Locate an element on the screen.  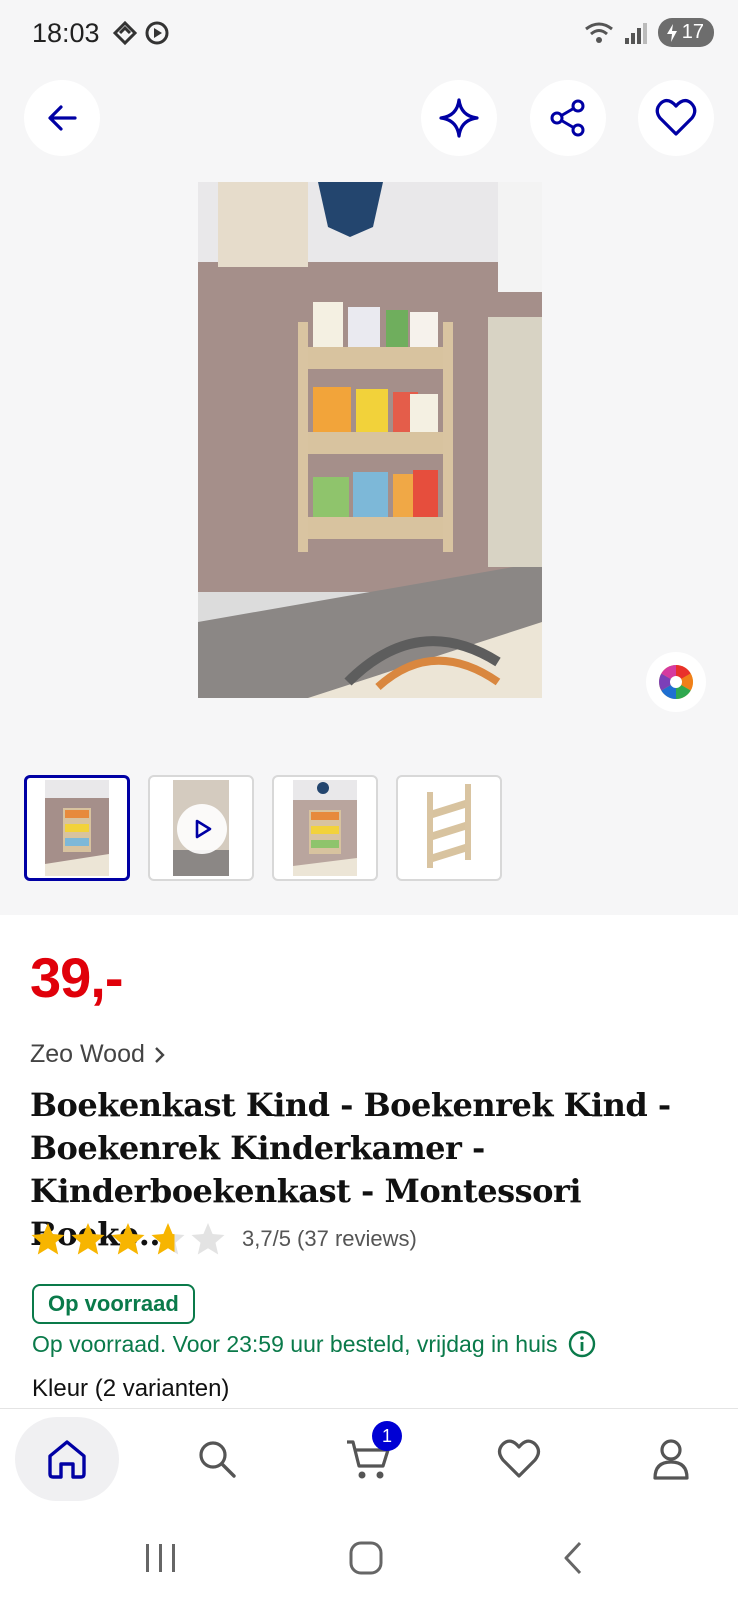
play-icon is located at coordinates (203, 829).